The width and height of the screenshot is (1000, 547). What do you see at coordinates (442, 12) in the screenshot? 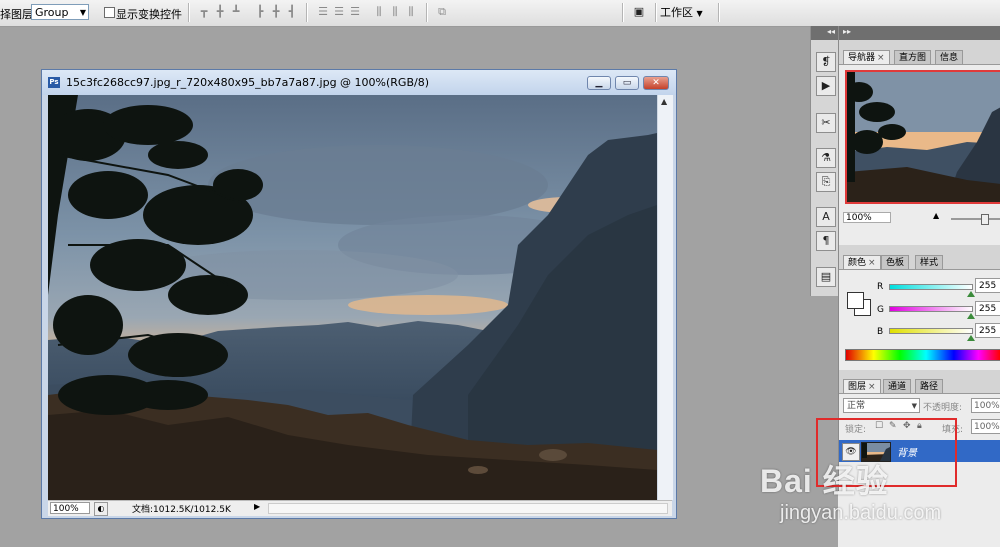
I see `auto-align-icon: ⧉` at bounding box center [442, 12].